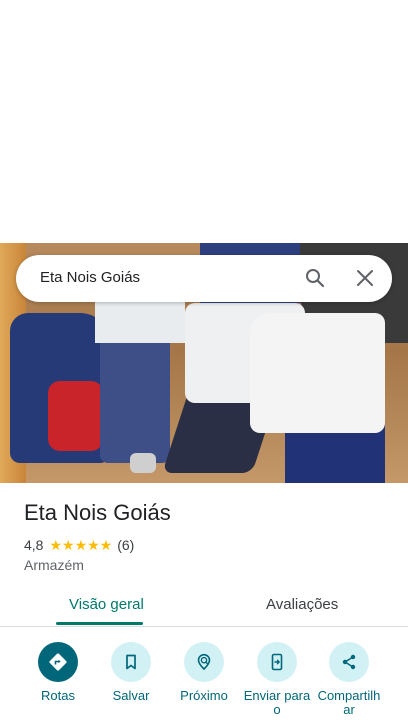 The image size is (408, 726). I want to click on save-button-circle, so click(131, 662).